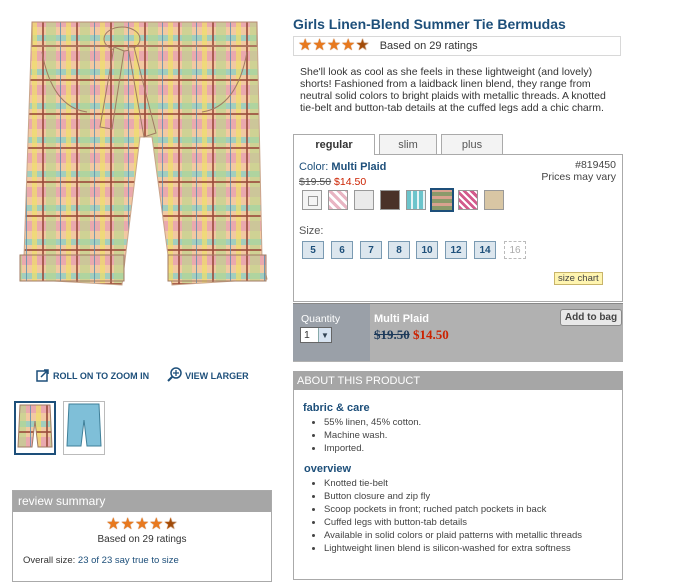 The height and width of the screenshot is (582, 680). What do you see at coordinates (324, 335) in the screenshot?
I see `chevron-down-icon: ▼` at bounding box center [324, 335].